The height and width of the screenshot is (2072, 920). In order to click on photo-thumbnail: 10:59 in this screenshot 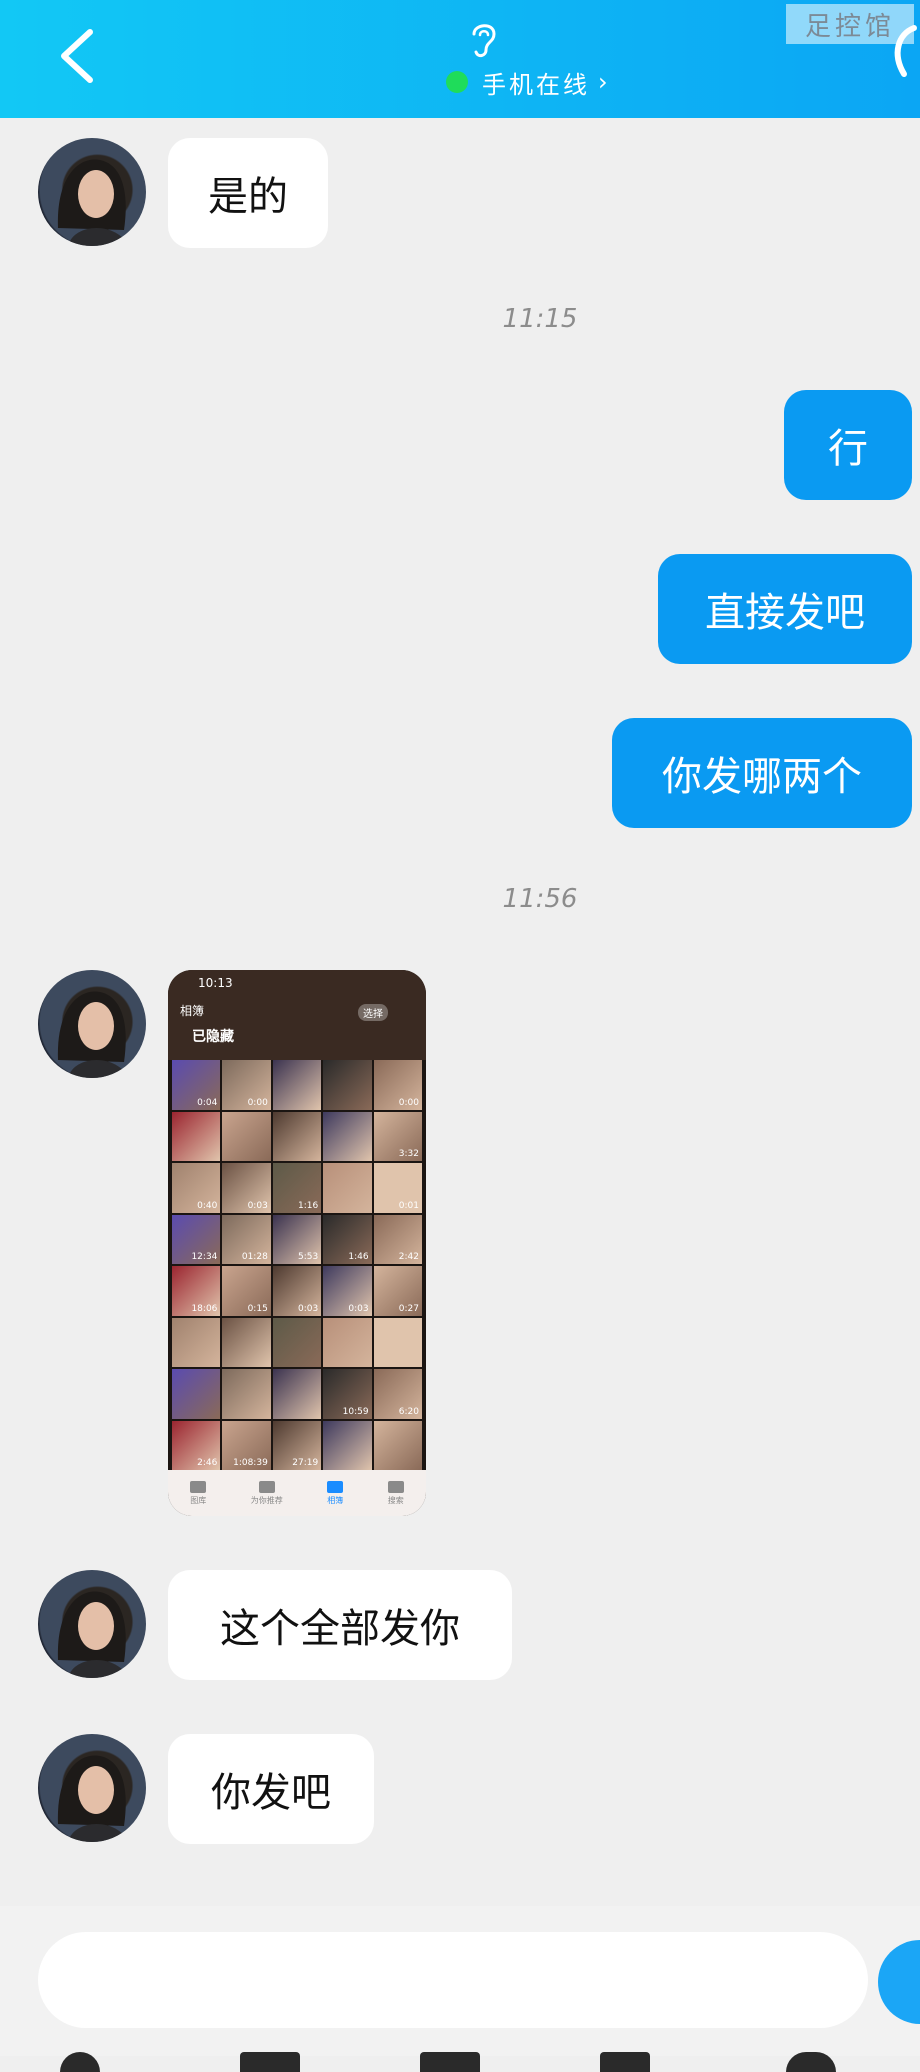, I will do `click(347, 1394)`.